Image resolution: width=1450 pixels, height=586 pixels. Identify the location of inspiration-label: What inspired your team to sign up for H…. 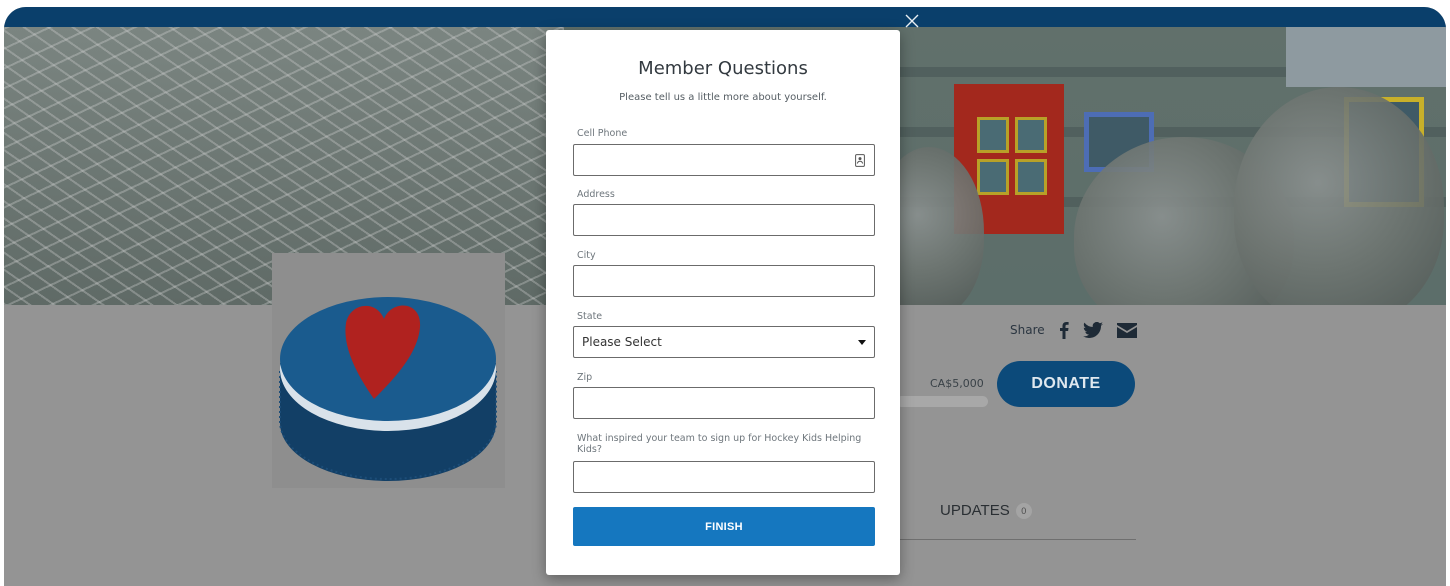
(719, 444).